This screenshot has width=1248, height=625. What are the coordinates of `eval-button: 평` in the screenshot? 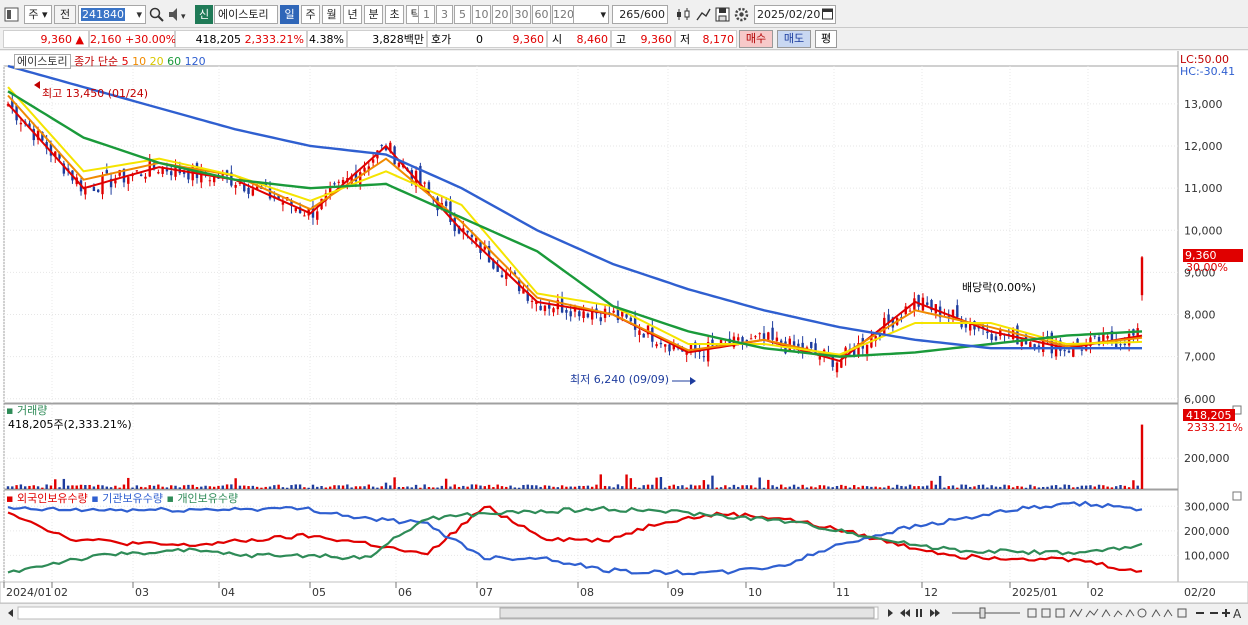 It's located at (826, 39).